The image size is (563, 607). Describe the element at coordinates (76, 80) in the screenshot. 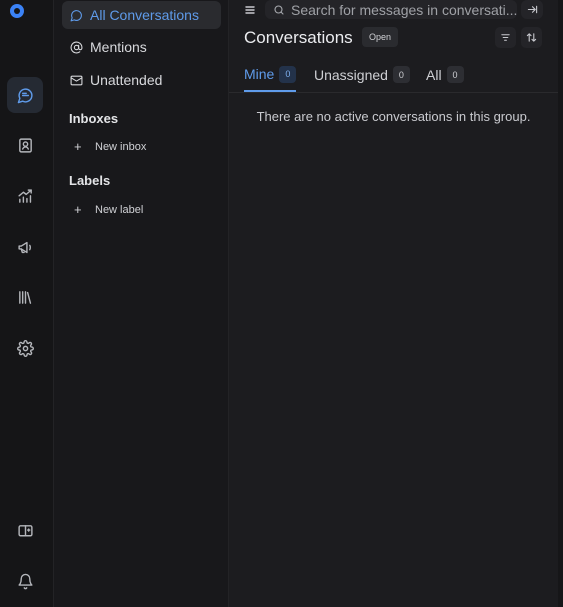

I see `mail-icon` at that location.